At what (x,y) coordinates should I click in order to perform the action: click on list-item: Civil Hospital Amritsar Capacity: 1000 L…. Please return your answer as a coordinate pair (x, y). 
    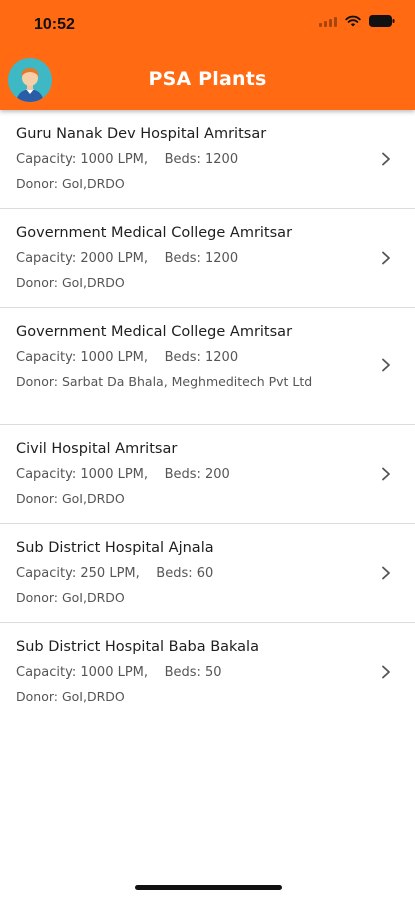
    Looking at the image, I should click on (207, 474).